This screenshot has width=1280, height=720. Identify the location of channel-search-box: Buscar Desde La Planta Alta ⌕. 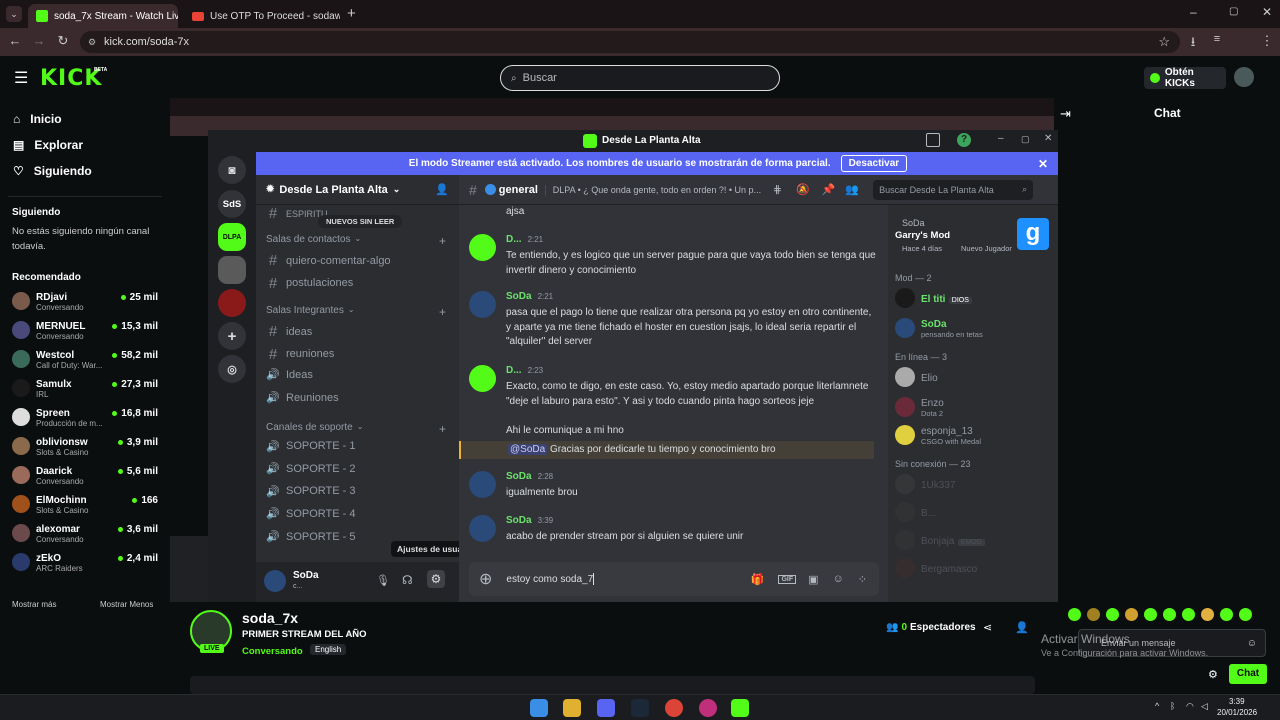
(953, 189).